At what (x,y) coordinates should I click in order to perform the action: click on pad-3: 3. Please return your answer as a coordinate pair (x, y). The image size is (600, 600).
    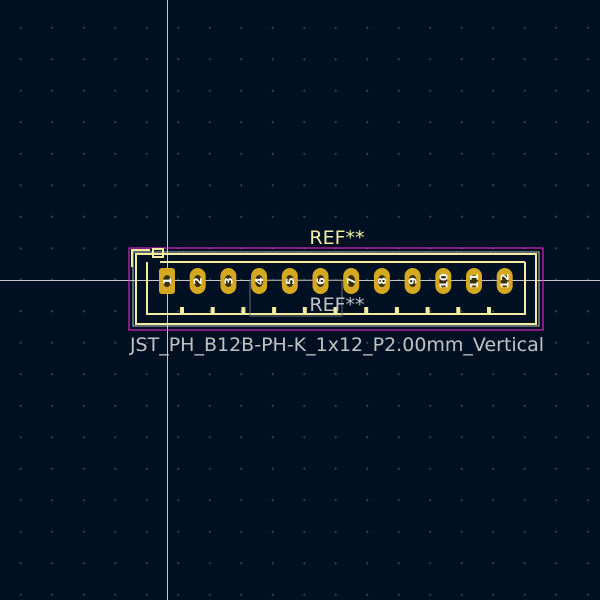
    Looking at the image, I should click on (228, 281).